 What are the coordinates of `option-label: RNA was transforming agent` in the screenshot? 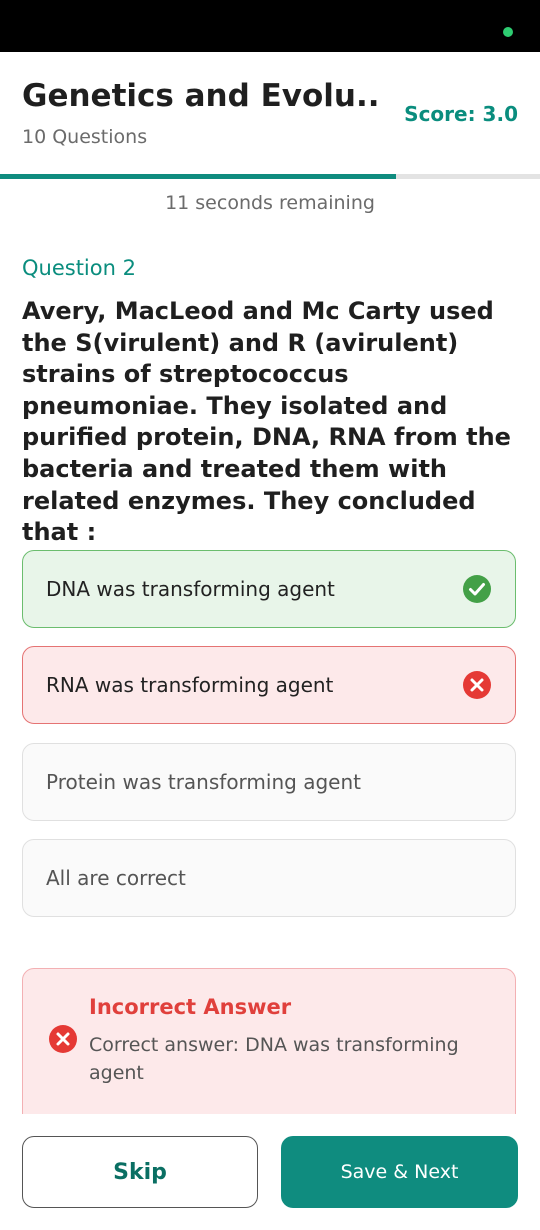 It's located at (190, 685).